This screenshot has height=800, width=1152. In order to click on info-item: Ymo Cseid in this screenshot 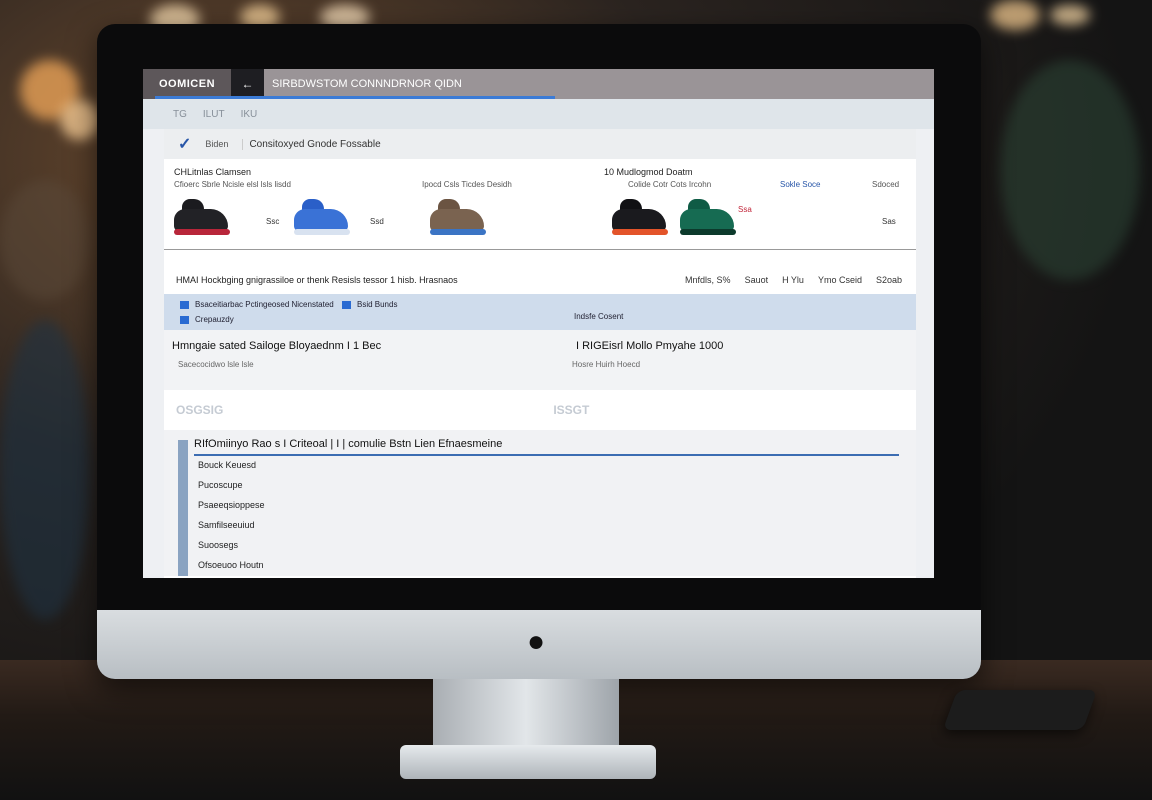, I will do `click(839, 280)`.